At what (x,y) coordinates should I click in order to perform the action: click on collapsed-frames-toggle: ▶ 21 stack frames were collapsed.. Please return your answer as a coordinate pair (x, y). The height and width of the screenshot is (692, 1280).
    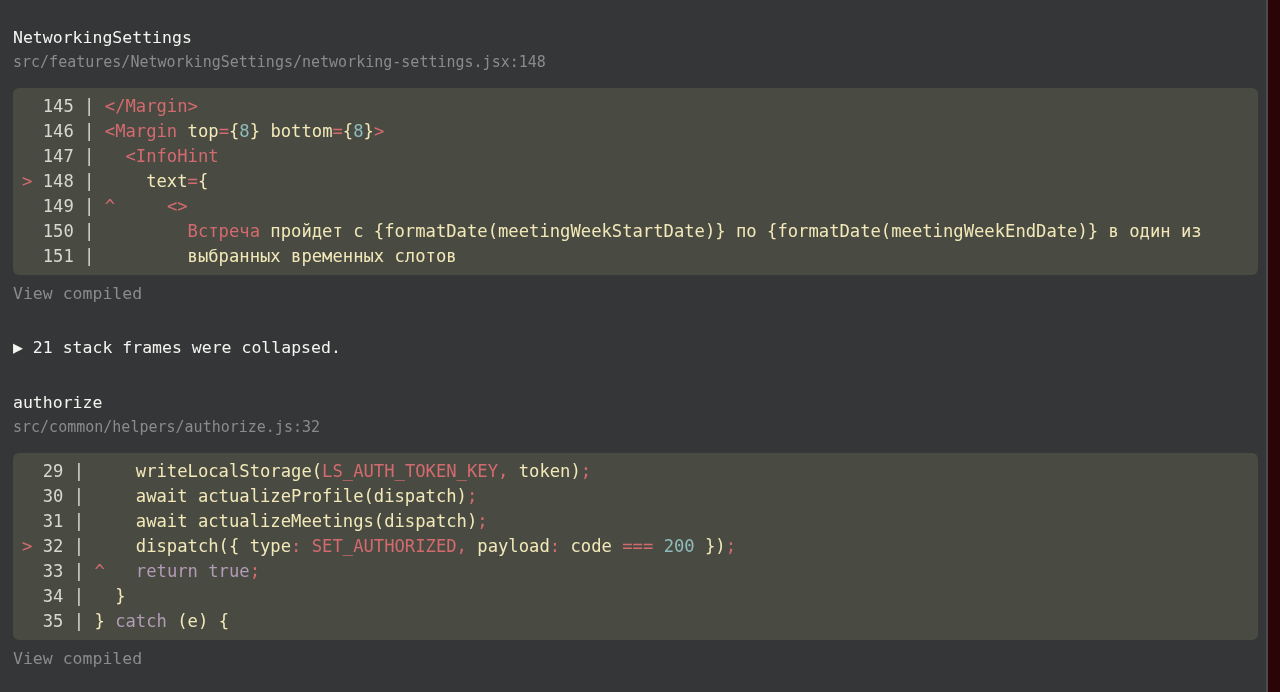
    Looking at the image, I should click on (177, 348).